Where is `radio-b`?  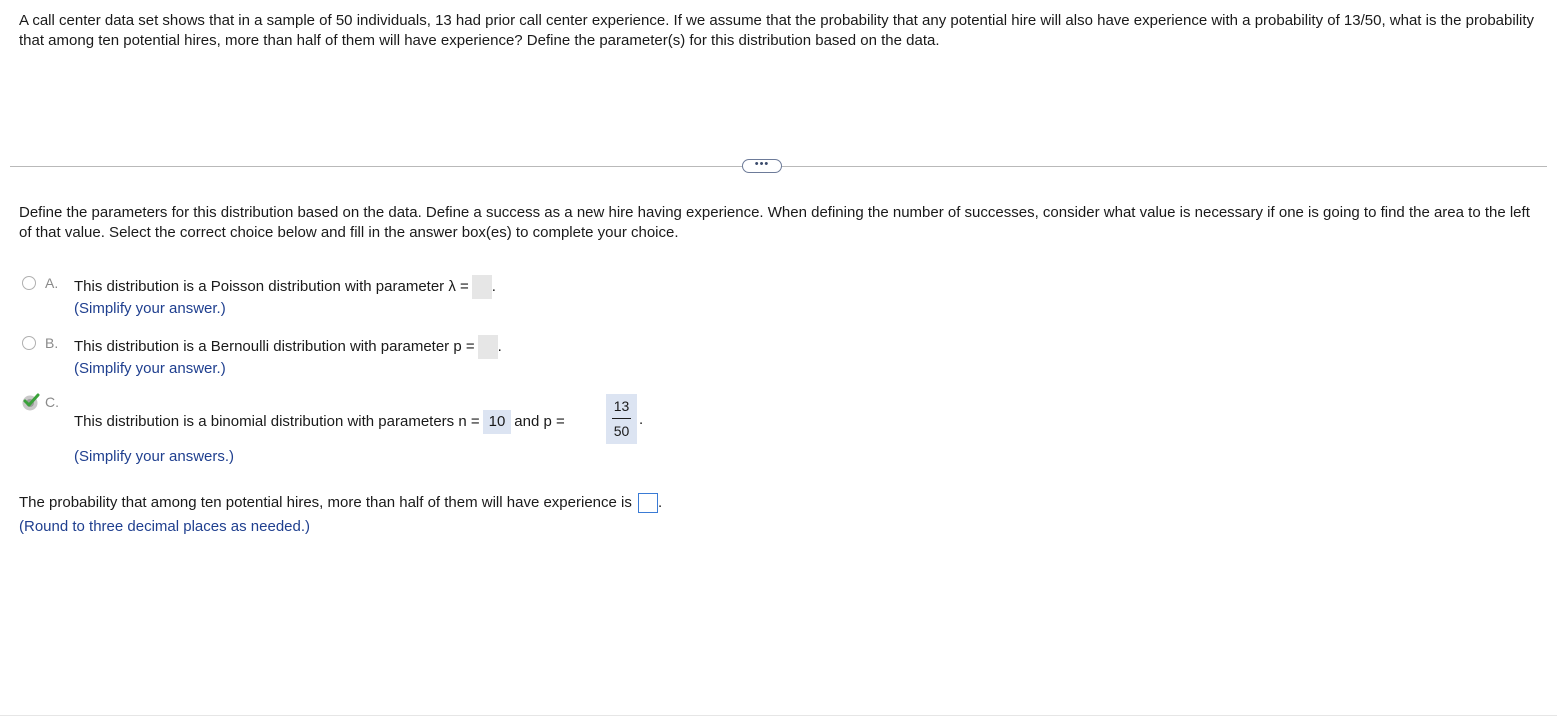 radio-b is located at coordinates (29, 343).